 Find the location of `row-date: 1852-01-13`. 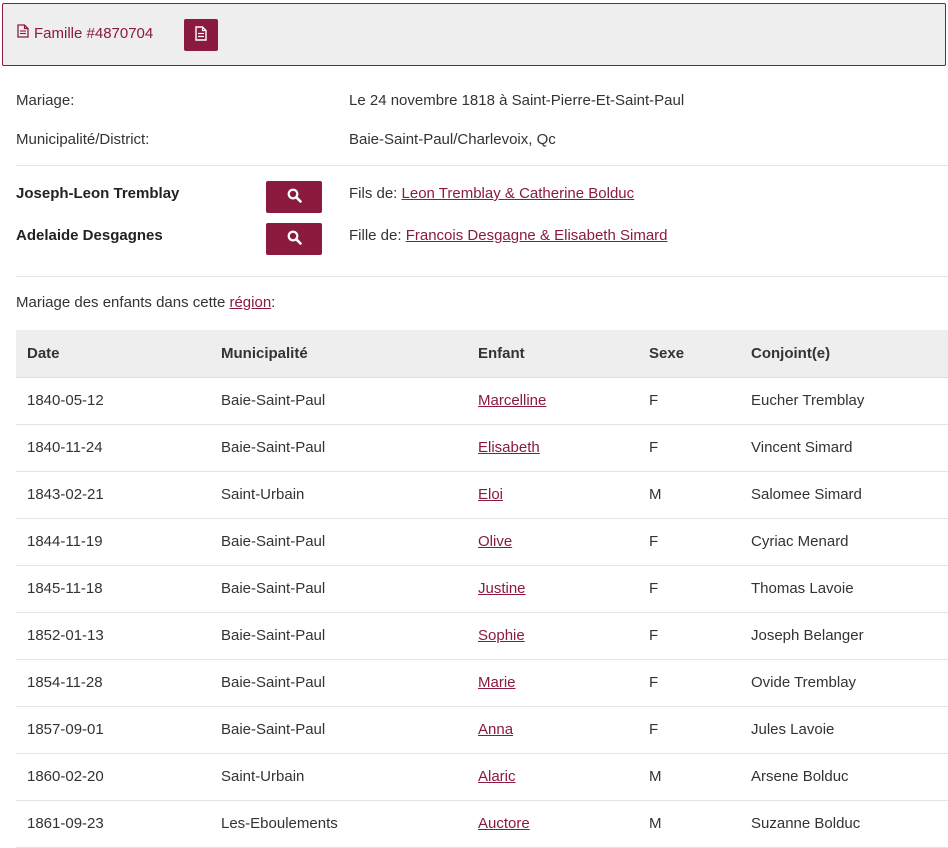

row-date: 1852-01-13 is located at coordinates (113, 636).